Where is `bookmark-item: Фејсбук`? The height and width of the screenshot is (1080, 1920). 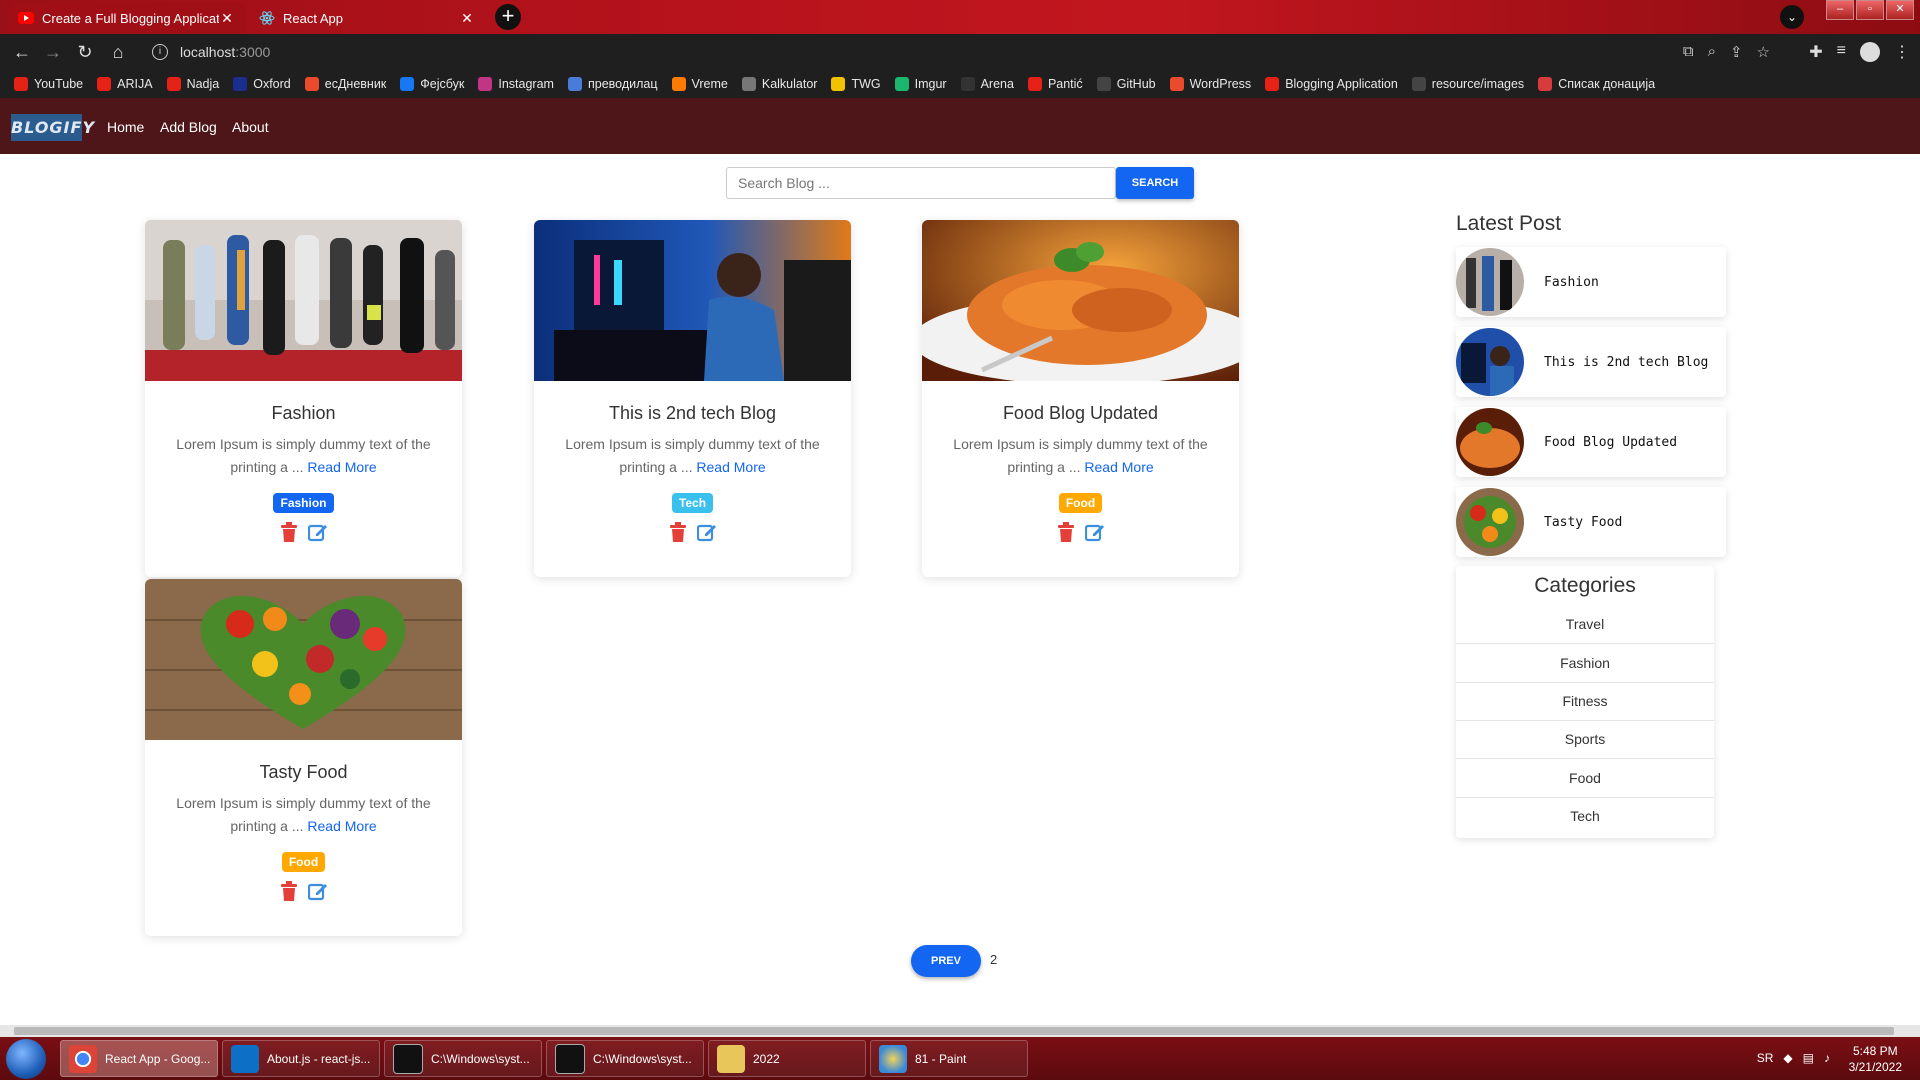
bookmark-item: Фејсбук is located at coordinates (432, 84).